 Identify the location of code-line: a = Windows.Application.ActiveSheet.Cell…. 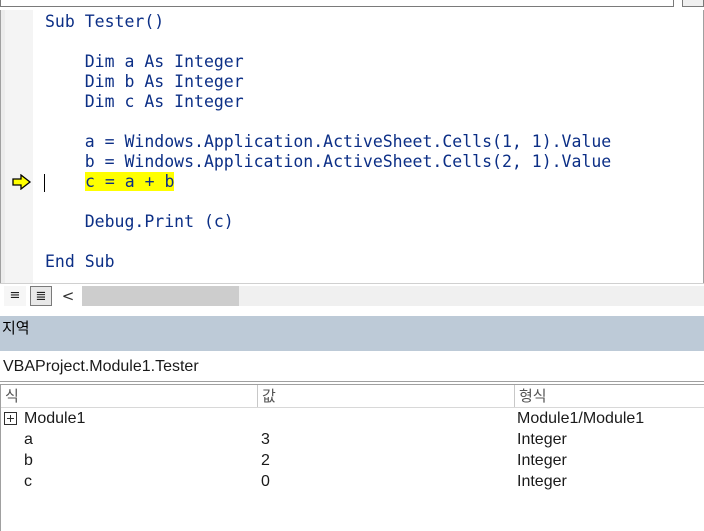
(328, 142).